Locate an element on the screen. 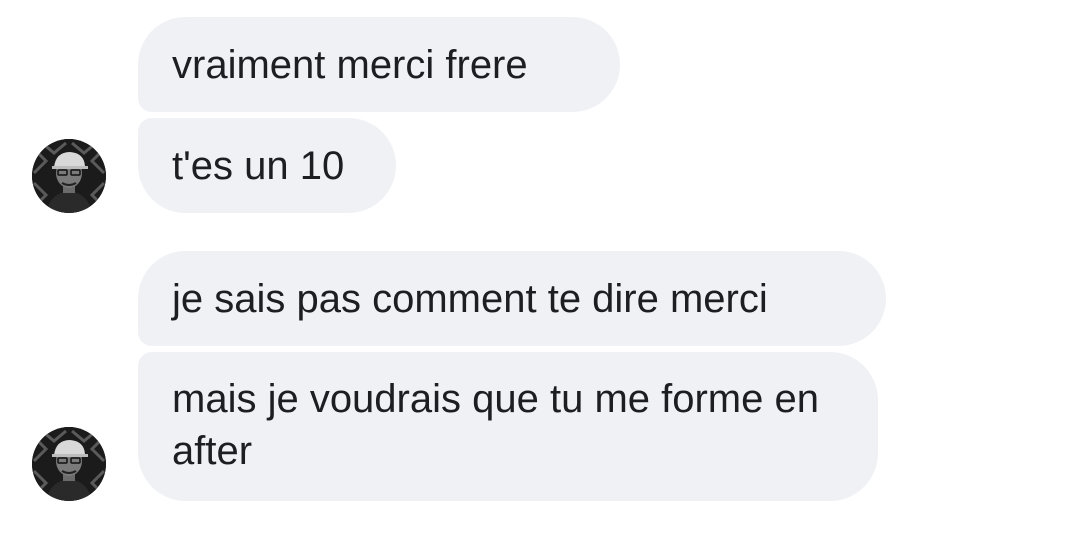  message-bubble: je sais pas comment te dire merci is located at coordinates (512, 298).